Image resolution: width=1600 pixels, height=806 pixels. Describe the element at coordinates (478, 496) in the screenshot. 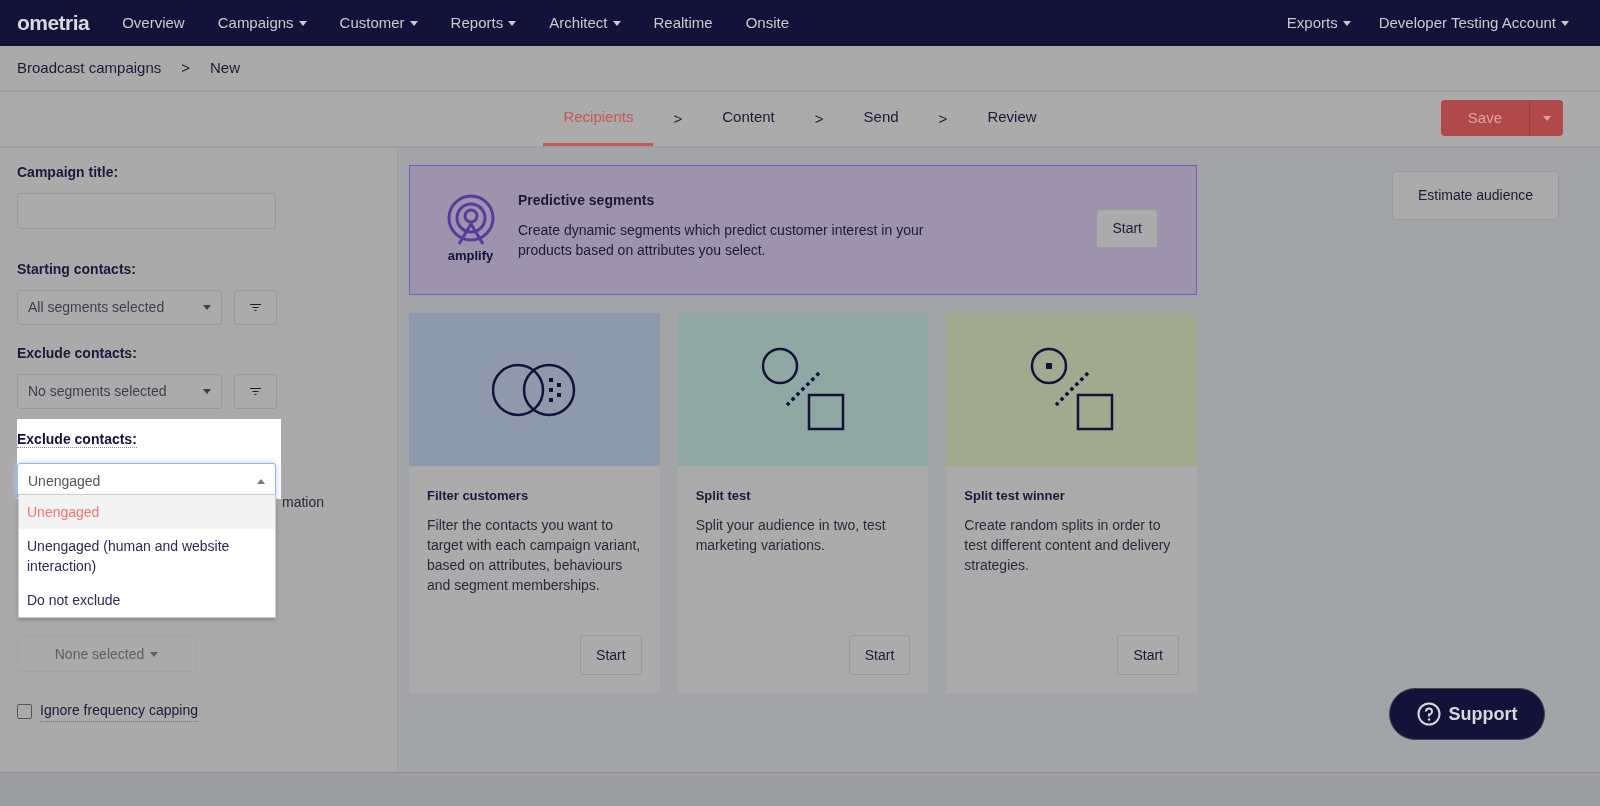

I see `card-title: Filter customers` at that location.